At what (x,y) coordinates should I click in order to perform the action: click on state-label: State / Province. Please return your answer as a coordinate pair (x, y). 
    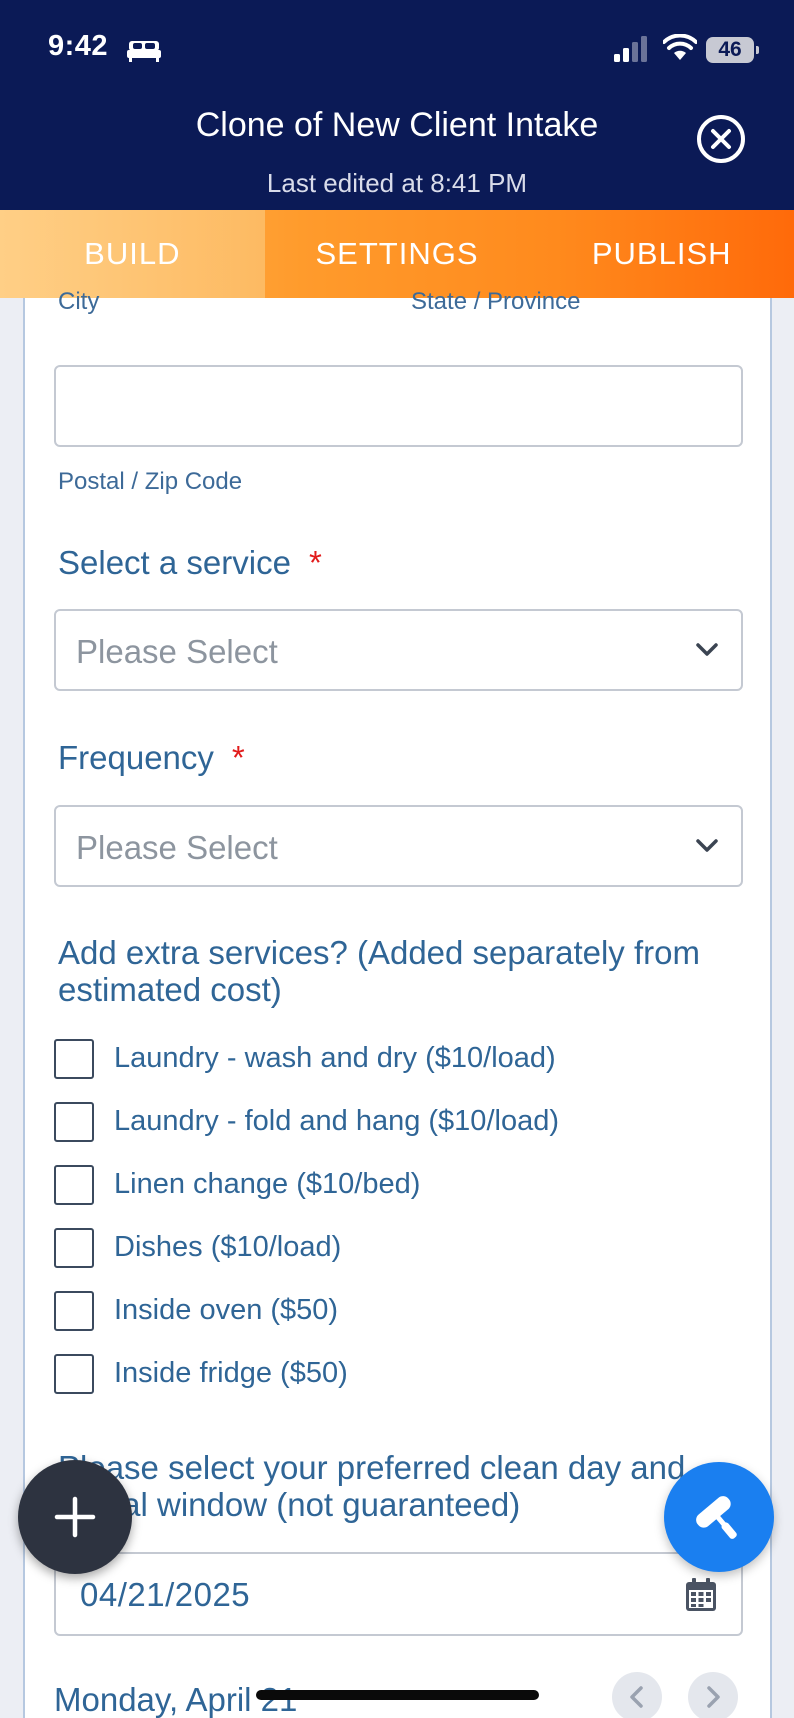
    Looking at the image, I should click on (496, 301).